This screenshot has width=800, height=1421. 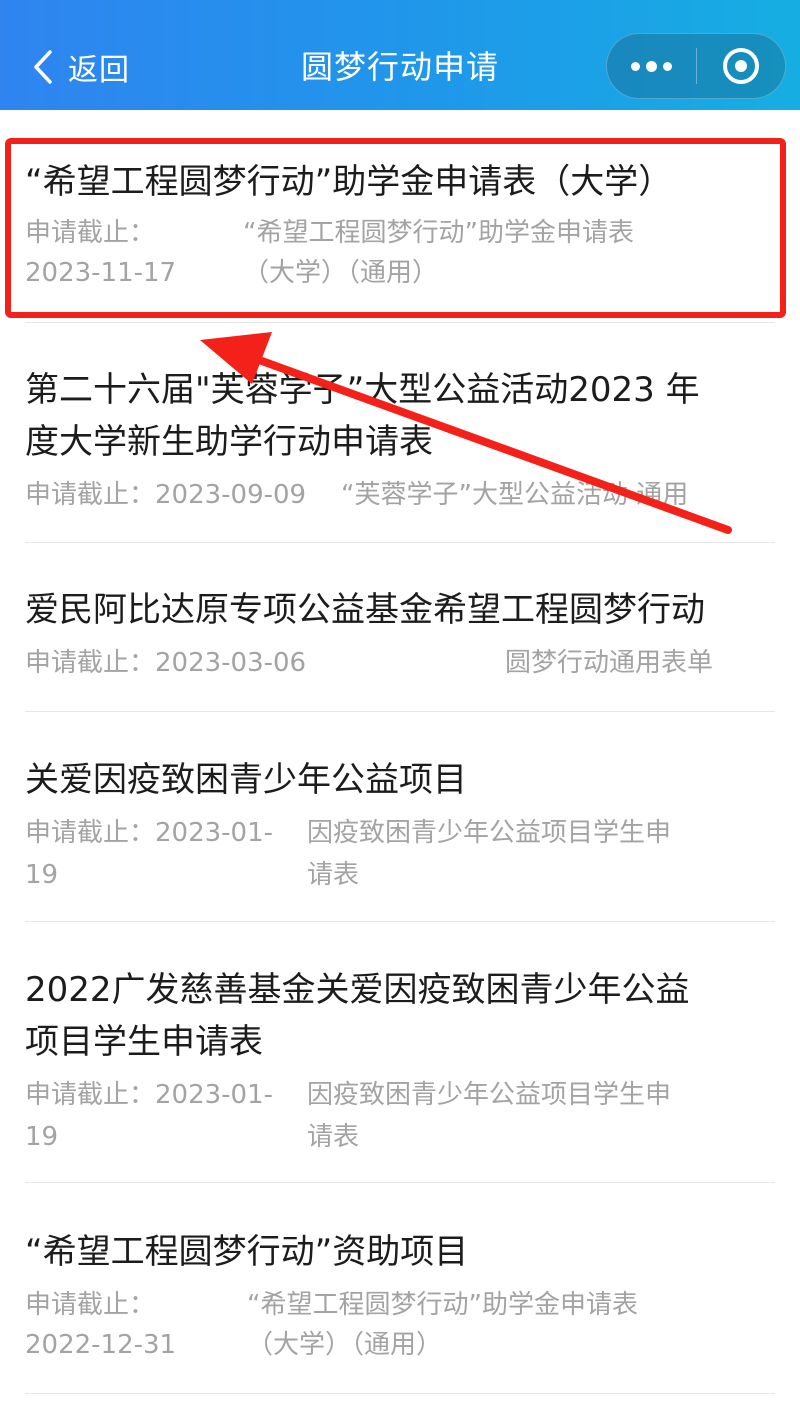 What do you see at coordinates (357, 990) in the screenshot?
I see `item-title-line1: 2022广发慈善基金关爱因疫致困青少年公益` at bounding box center [357, 990].